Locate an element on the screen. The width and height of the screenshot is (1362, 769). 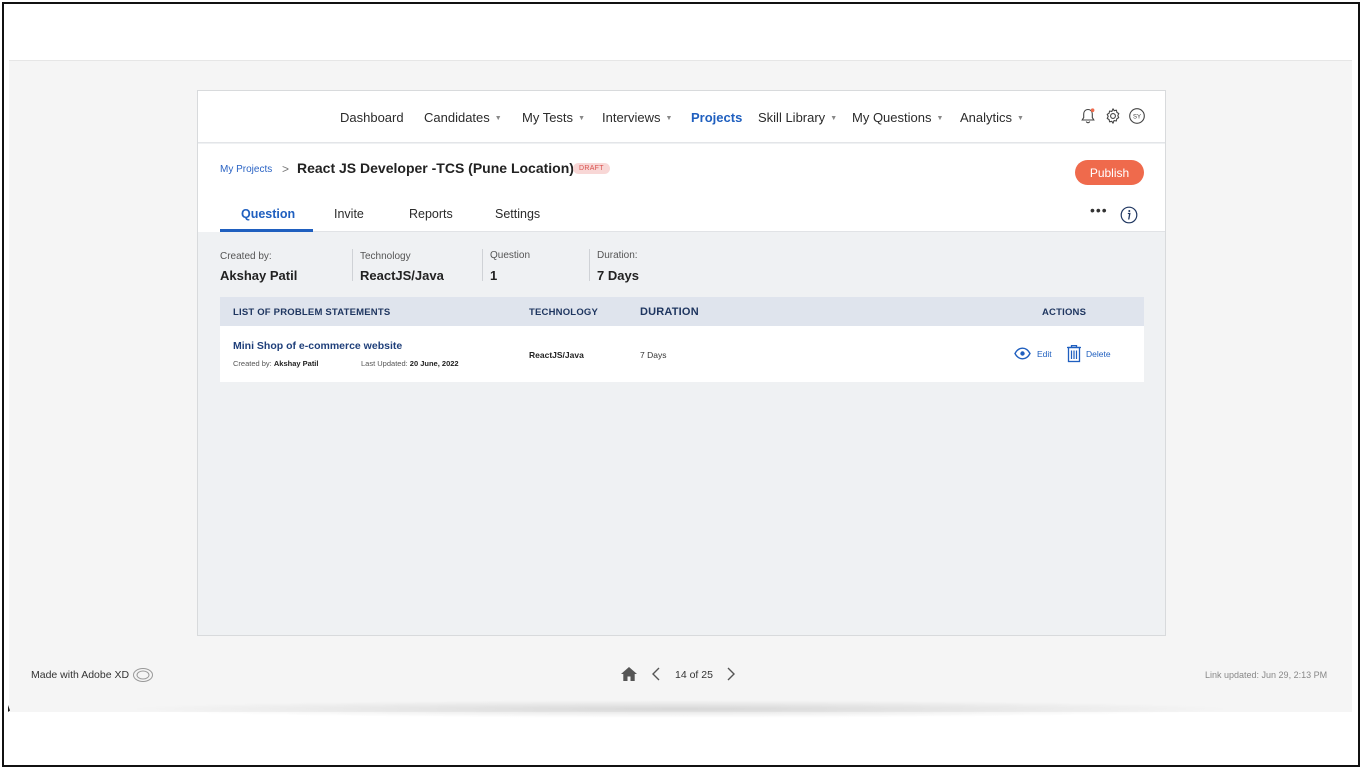
column-header-actions: ACTIONS is located at coordinates (1064, 312).